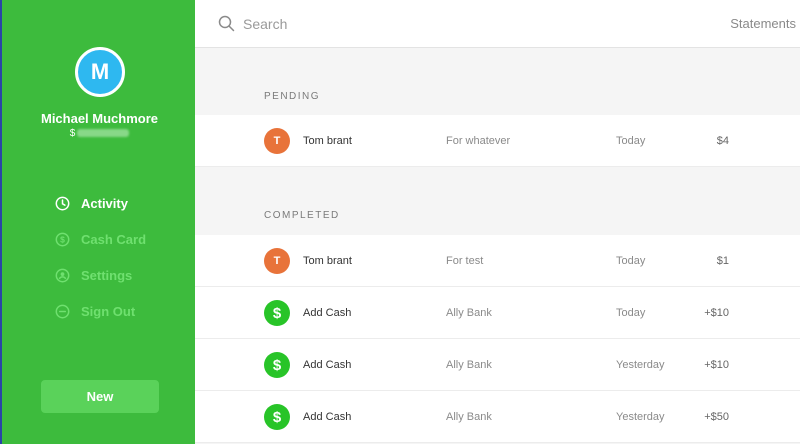 Image resolution: width=800 pixels, height=444 pixels. What do you see at coordinates (393, 24) in the screenshot?
I see `search-input` at bounding box center [393, 24].